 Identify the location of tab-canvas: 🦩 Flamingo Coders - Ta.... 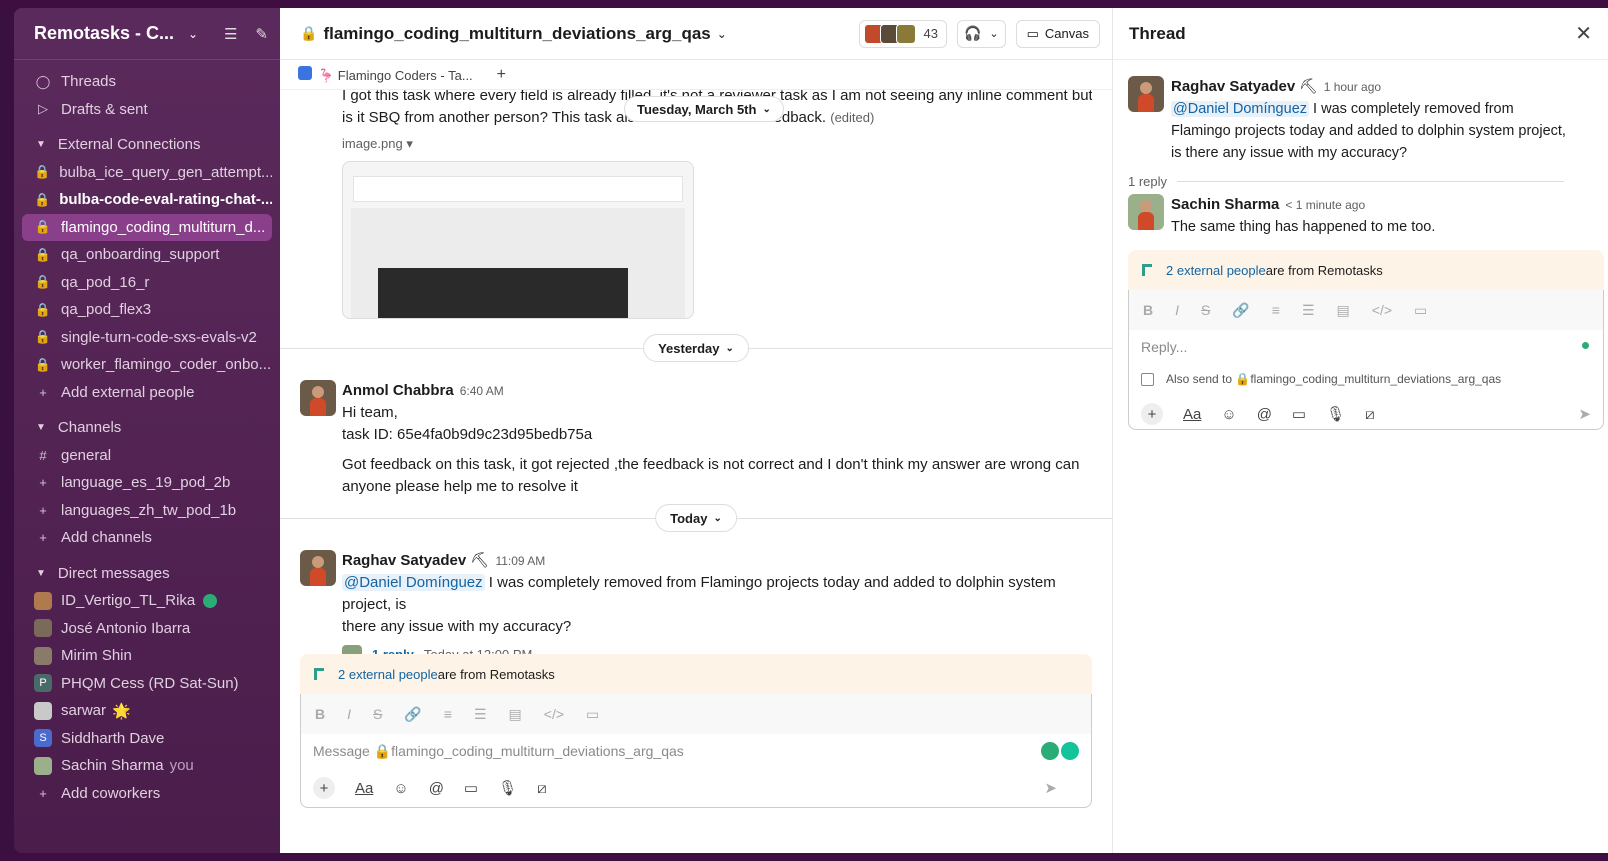
(385, 74).